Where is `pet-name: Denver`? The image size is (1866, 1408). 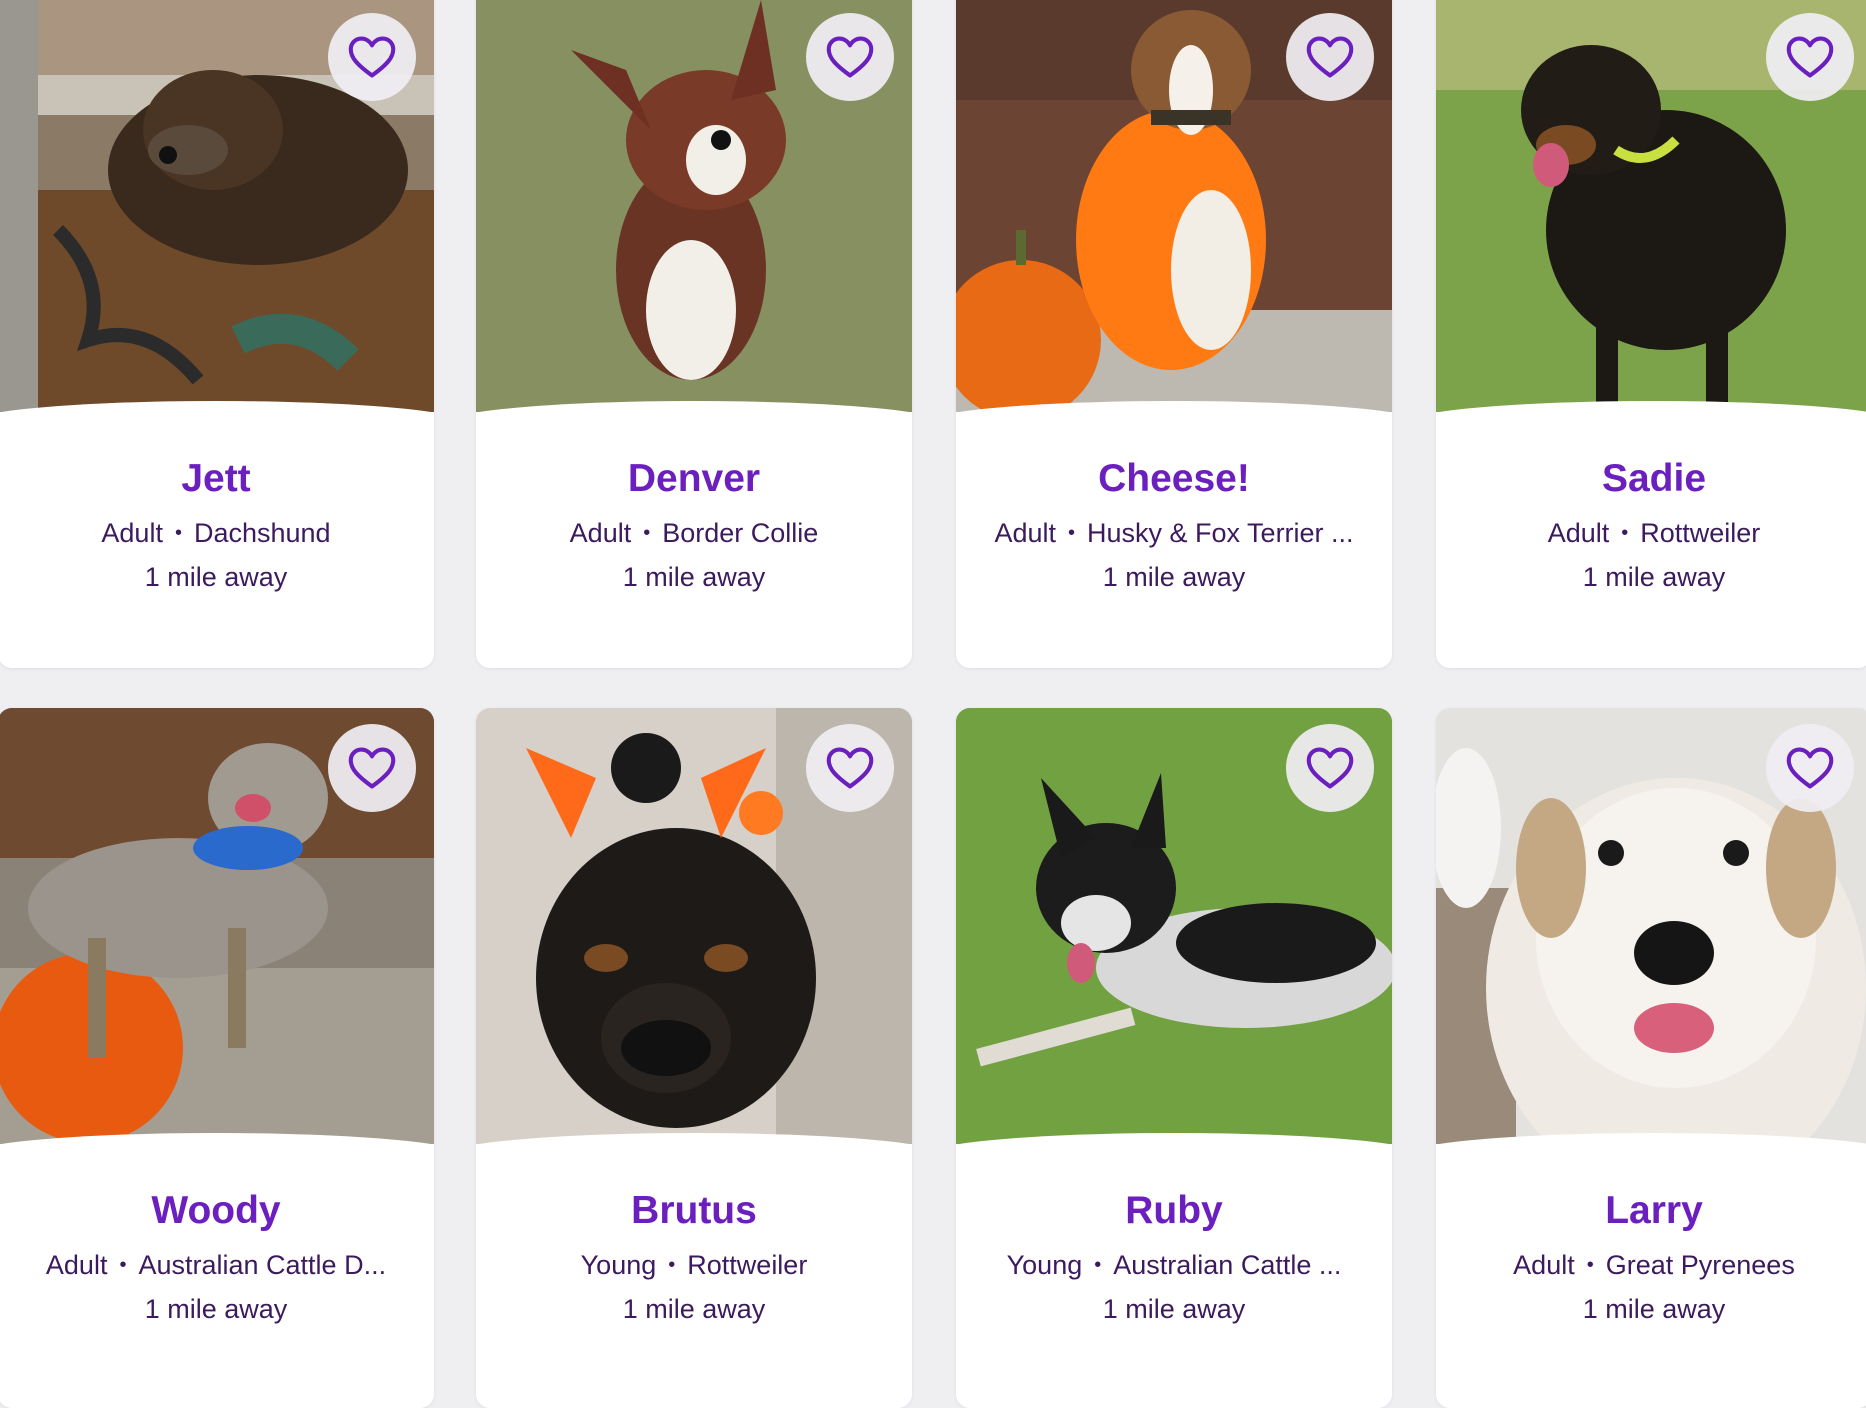 pet-name: Denver is located at coordinates (694, 479).